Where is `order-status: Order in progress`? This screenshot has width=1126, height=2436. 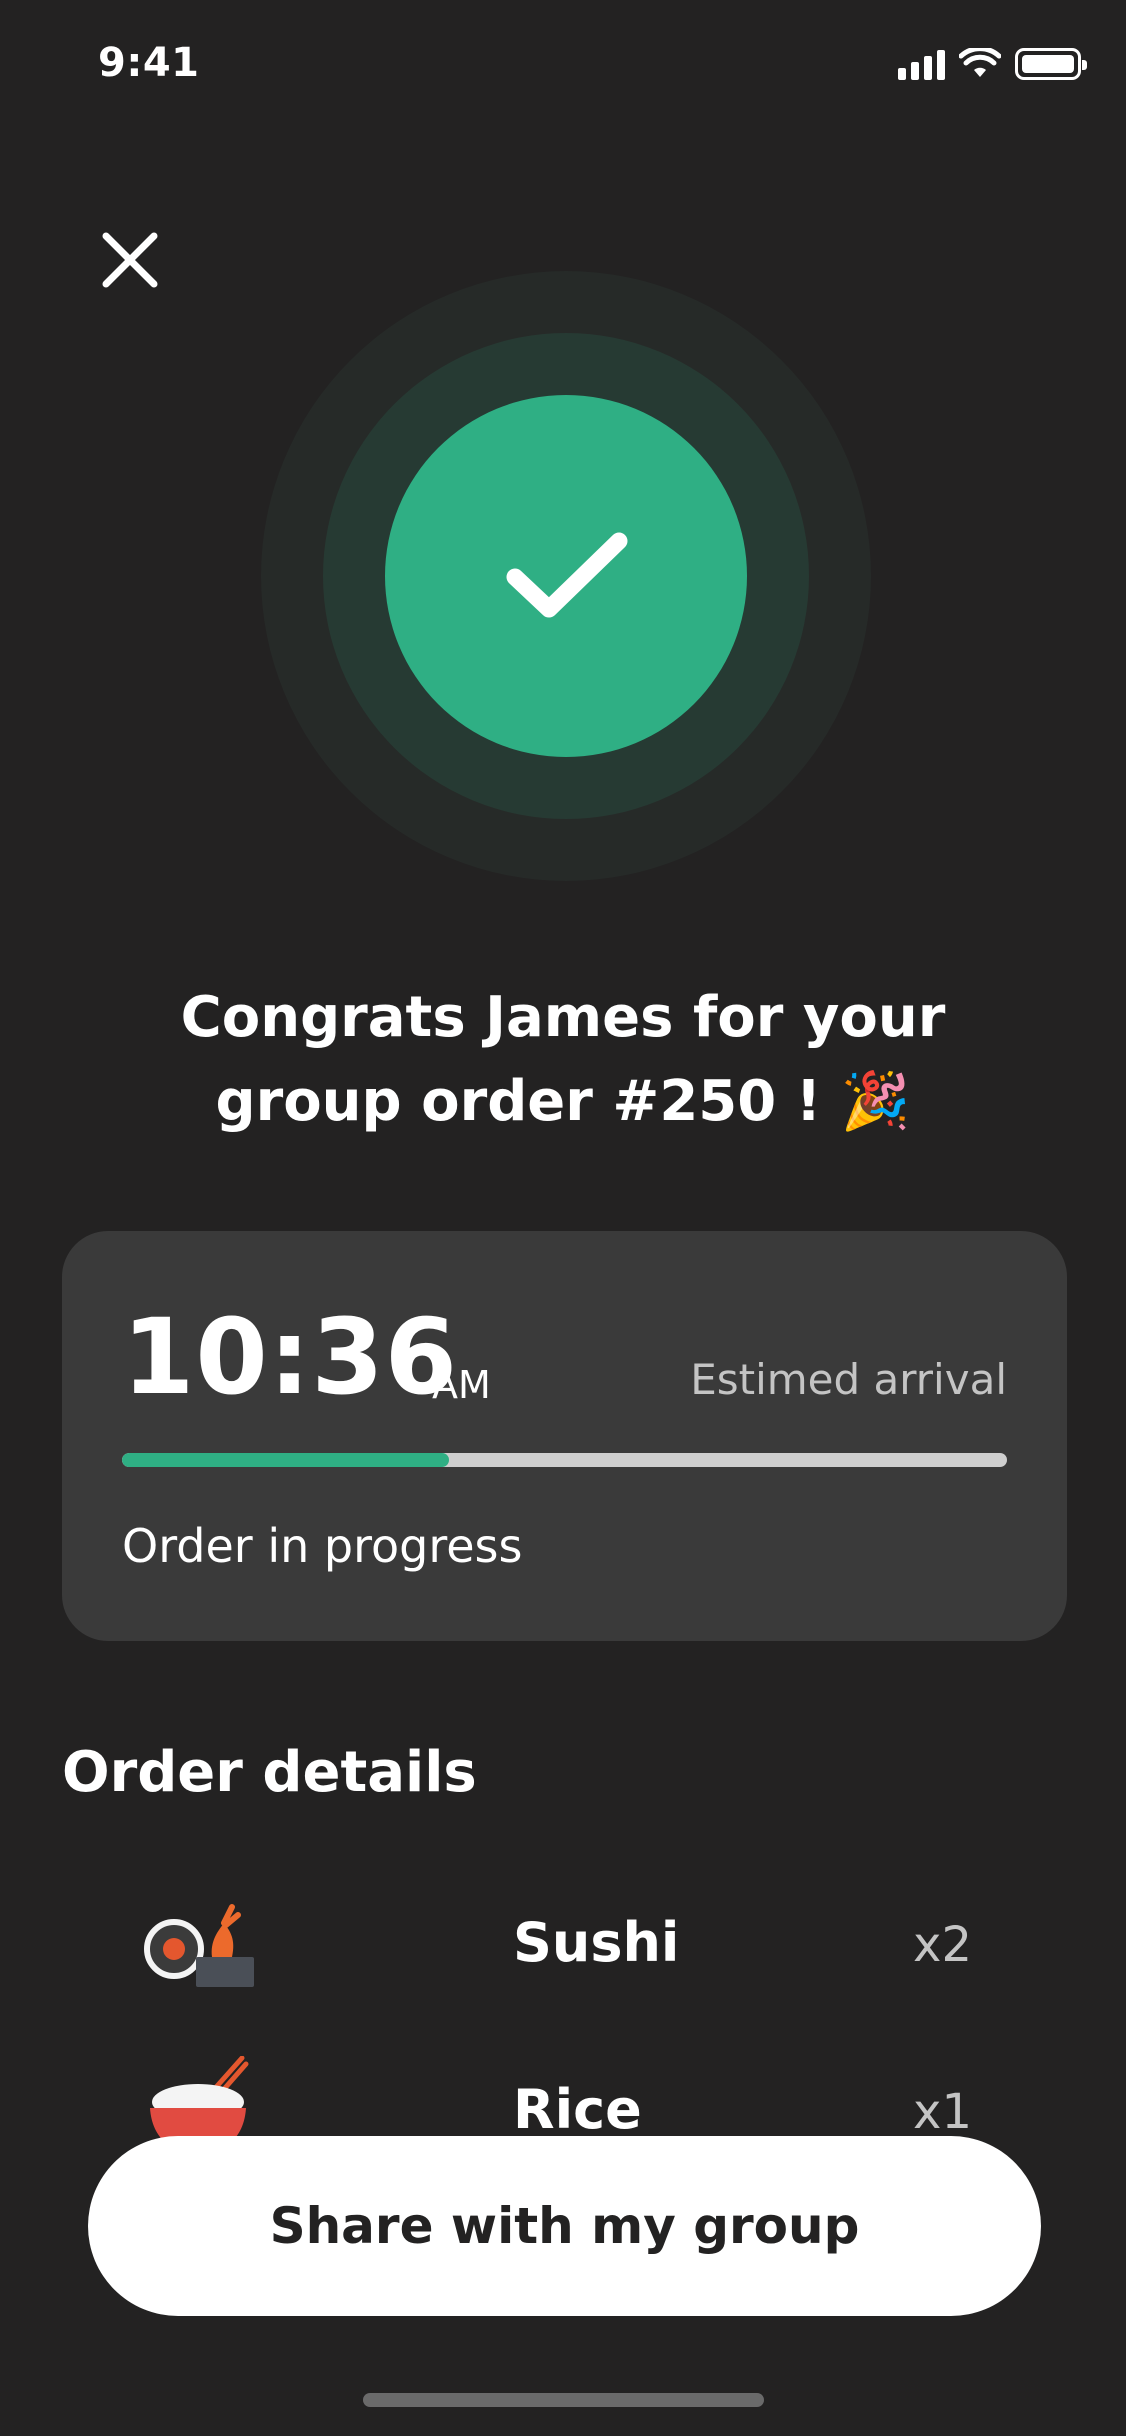 order-status: Order in progress is located at coordinates (322, 1546).